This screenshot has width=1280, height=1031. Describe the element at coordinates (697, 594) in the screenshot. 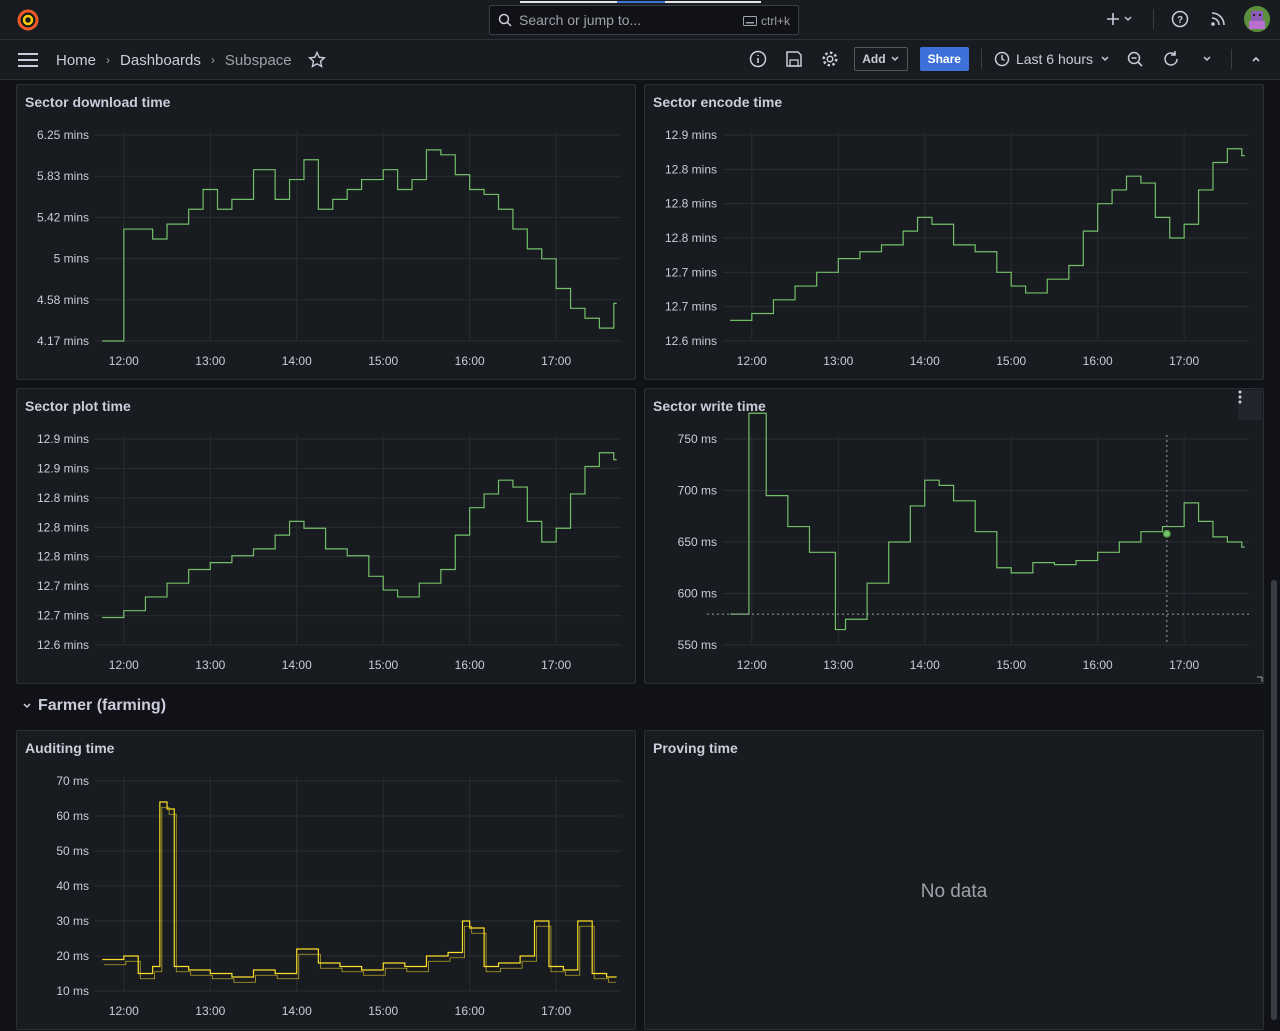

I see `y-tick-label: 600 ms` at that location.